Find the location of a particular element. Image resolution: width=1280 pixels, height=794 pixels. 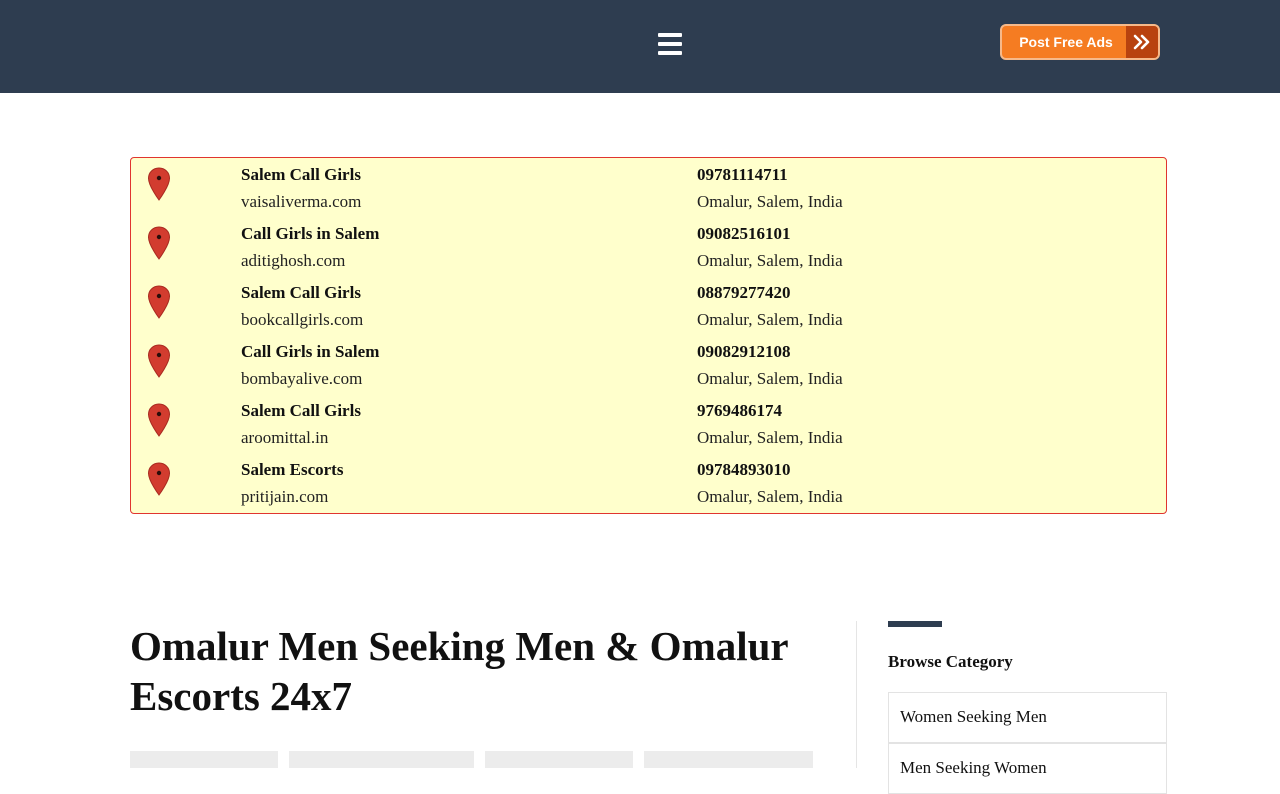

listing-phone: 08879277420 is located at coordinates (744, 292).